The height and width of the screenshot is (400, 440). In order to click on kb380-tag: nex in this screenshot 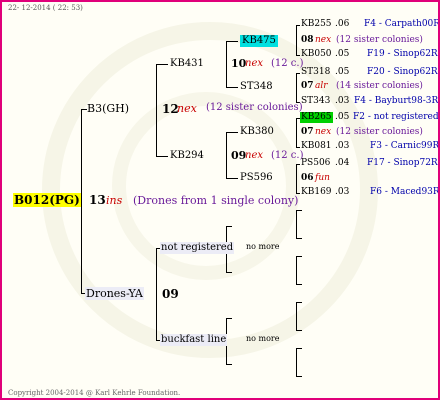, I will do `click(323, 132)`.